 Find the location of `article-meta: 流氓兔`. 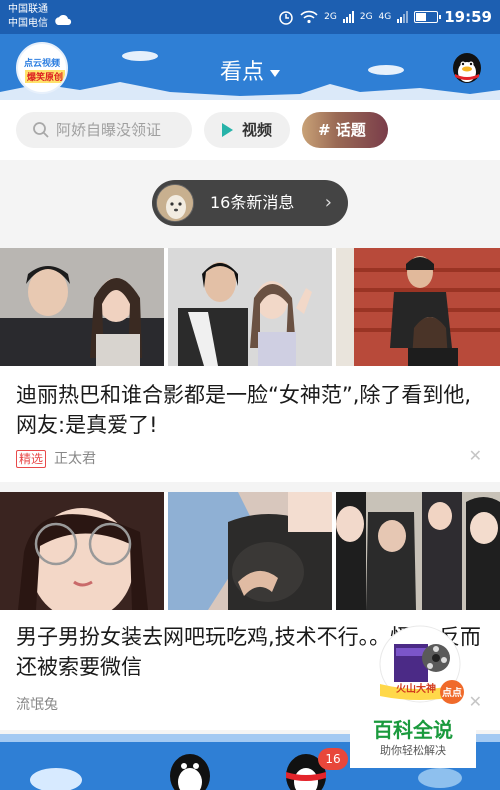

article-meta: 流氓兔 is located at coordinates (37, 704).